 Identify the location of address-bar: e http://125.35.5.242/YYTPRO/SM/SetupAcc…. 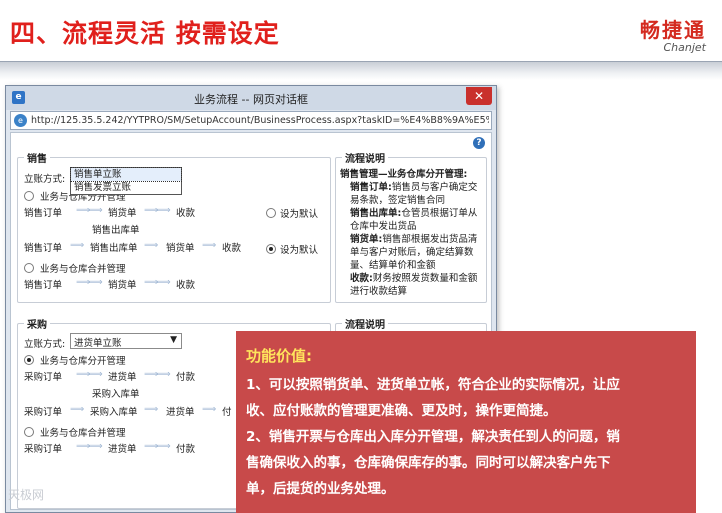
(251, 120).